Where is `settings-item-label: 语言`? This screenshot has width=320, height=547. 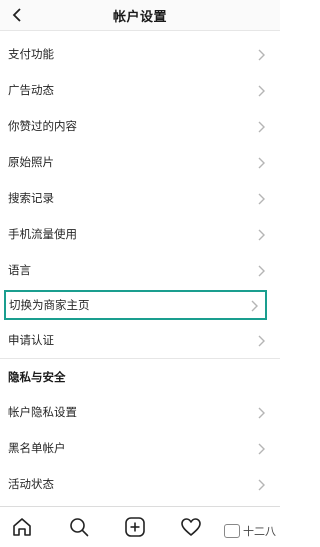 settings-item-label: 语言 is located at coordinates (19, 270).